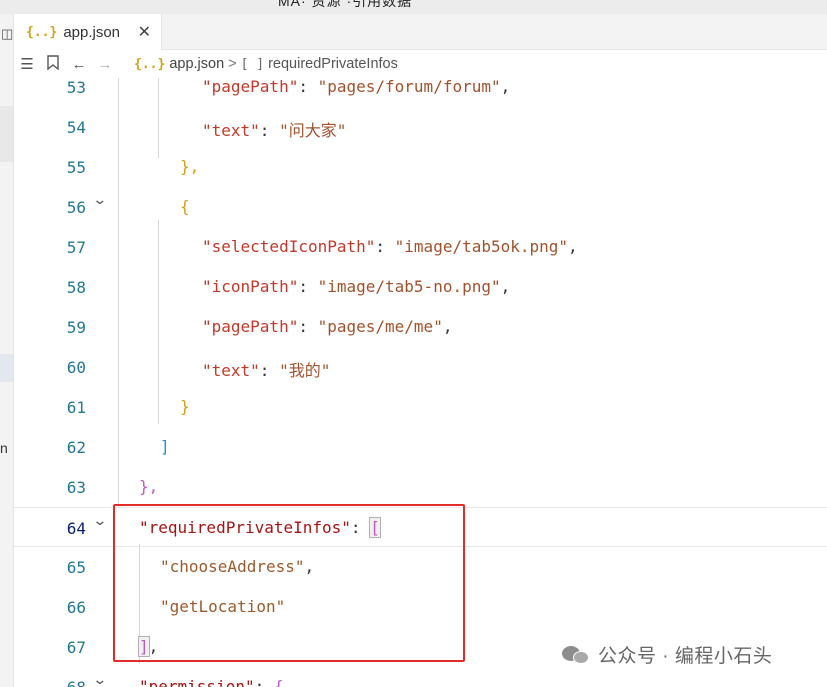 The width and height of the screenshot is (827, 687). What do you see at coordinates (76, 127) in the screenshot?
I see `line-number: 54` at bounding box center [76, 127].